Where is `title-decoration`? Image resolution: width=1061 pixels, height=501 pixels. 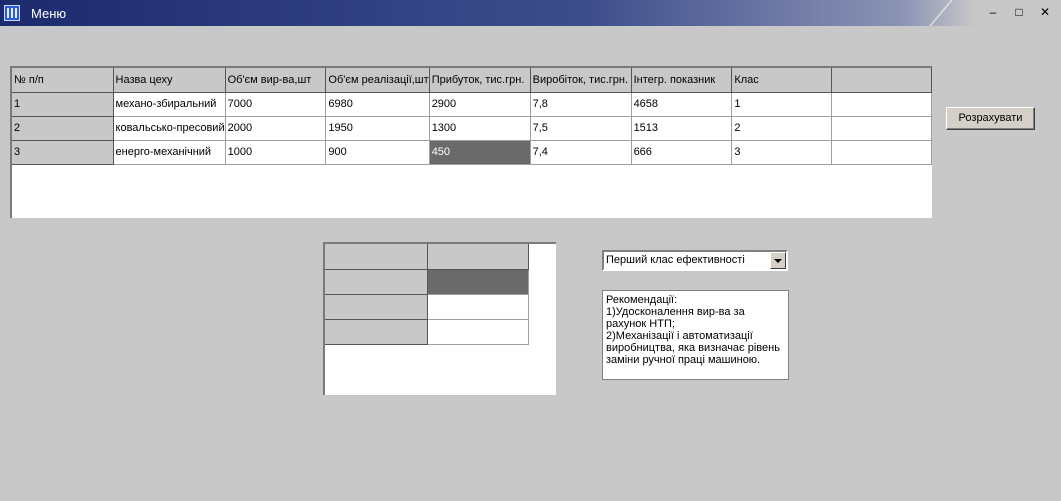
title-decoration is located at coordinates (961, 13).